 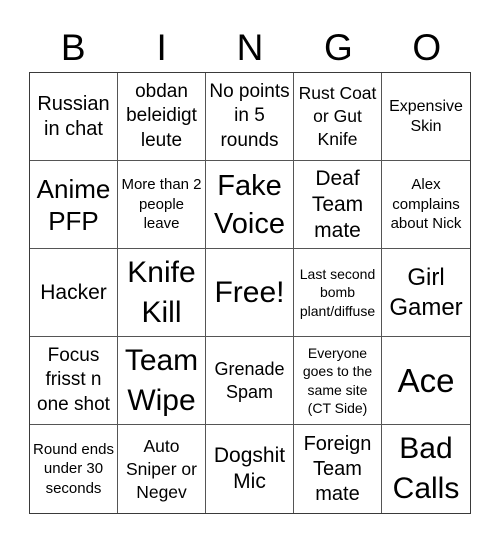 I want to click on bingo-cell: No points in 5 rounds, so click(x=250, y=117).